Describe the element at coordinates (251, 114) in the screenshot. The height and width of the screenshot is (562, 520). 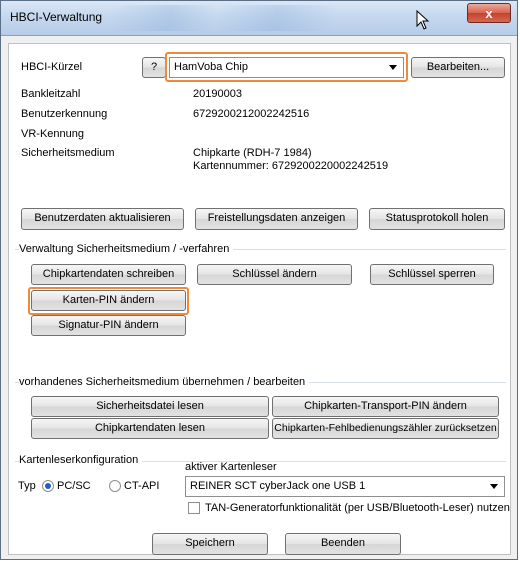
I see `user-value: 6729200212002242516` at that location.